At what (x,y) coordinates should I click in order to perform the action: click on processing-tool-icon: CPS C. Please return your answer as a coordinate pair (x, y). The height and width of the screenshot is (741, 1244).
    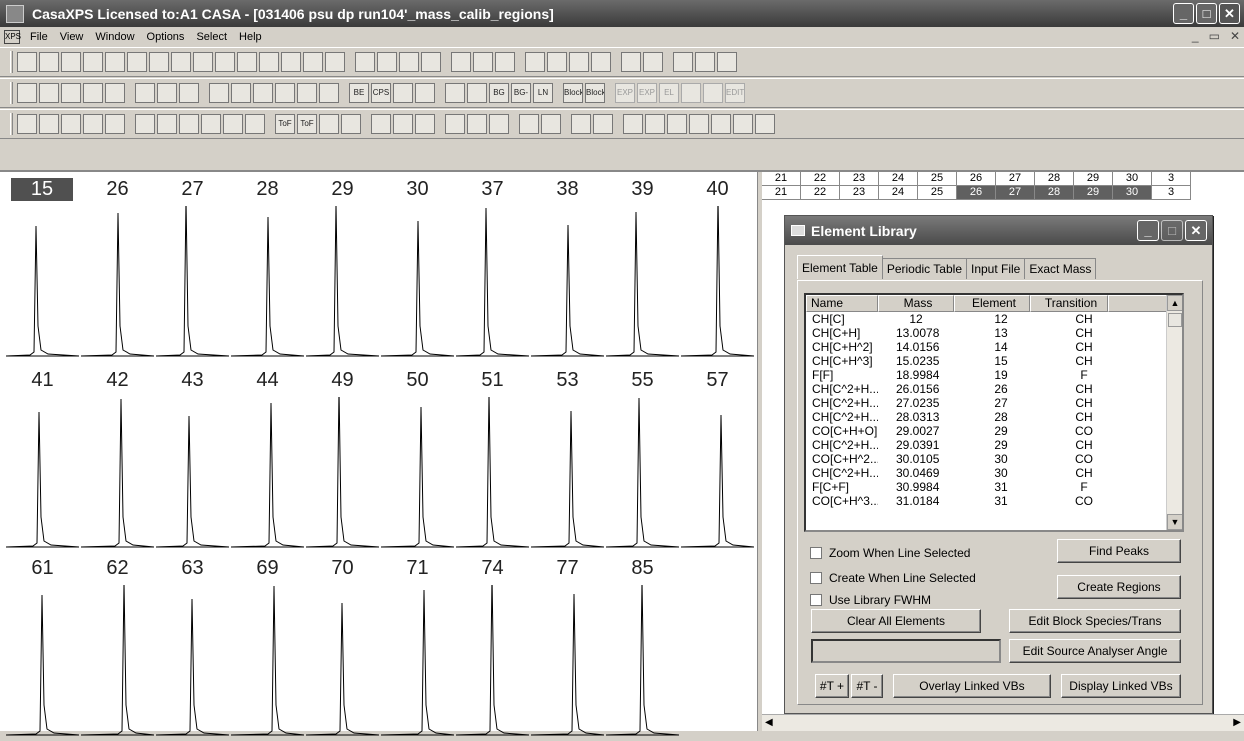
    Looking at the image, I should click on (381, 93).